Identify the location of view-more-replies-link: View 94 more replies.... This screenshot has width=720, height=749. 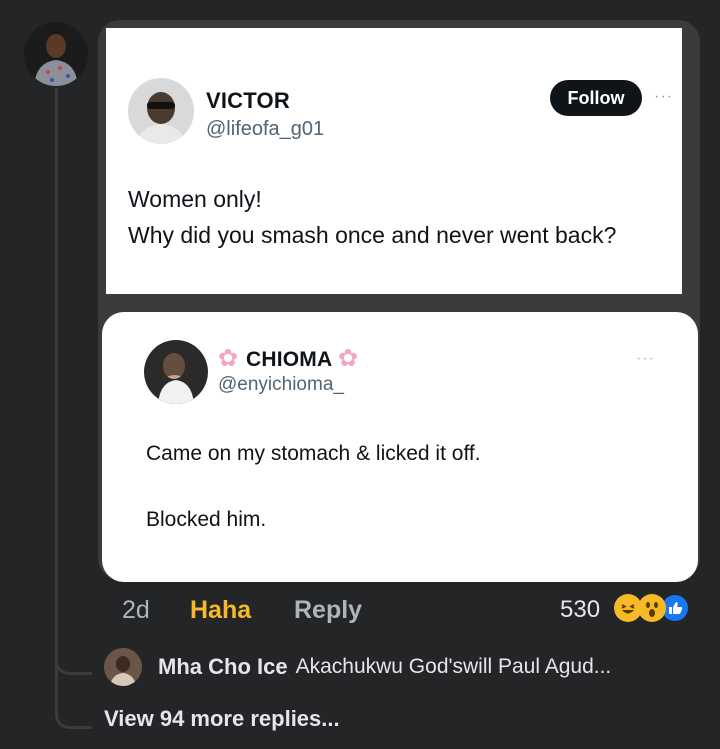
(222, 719).